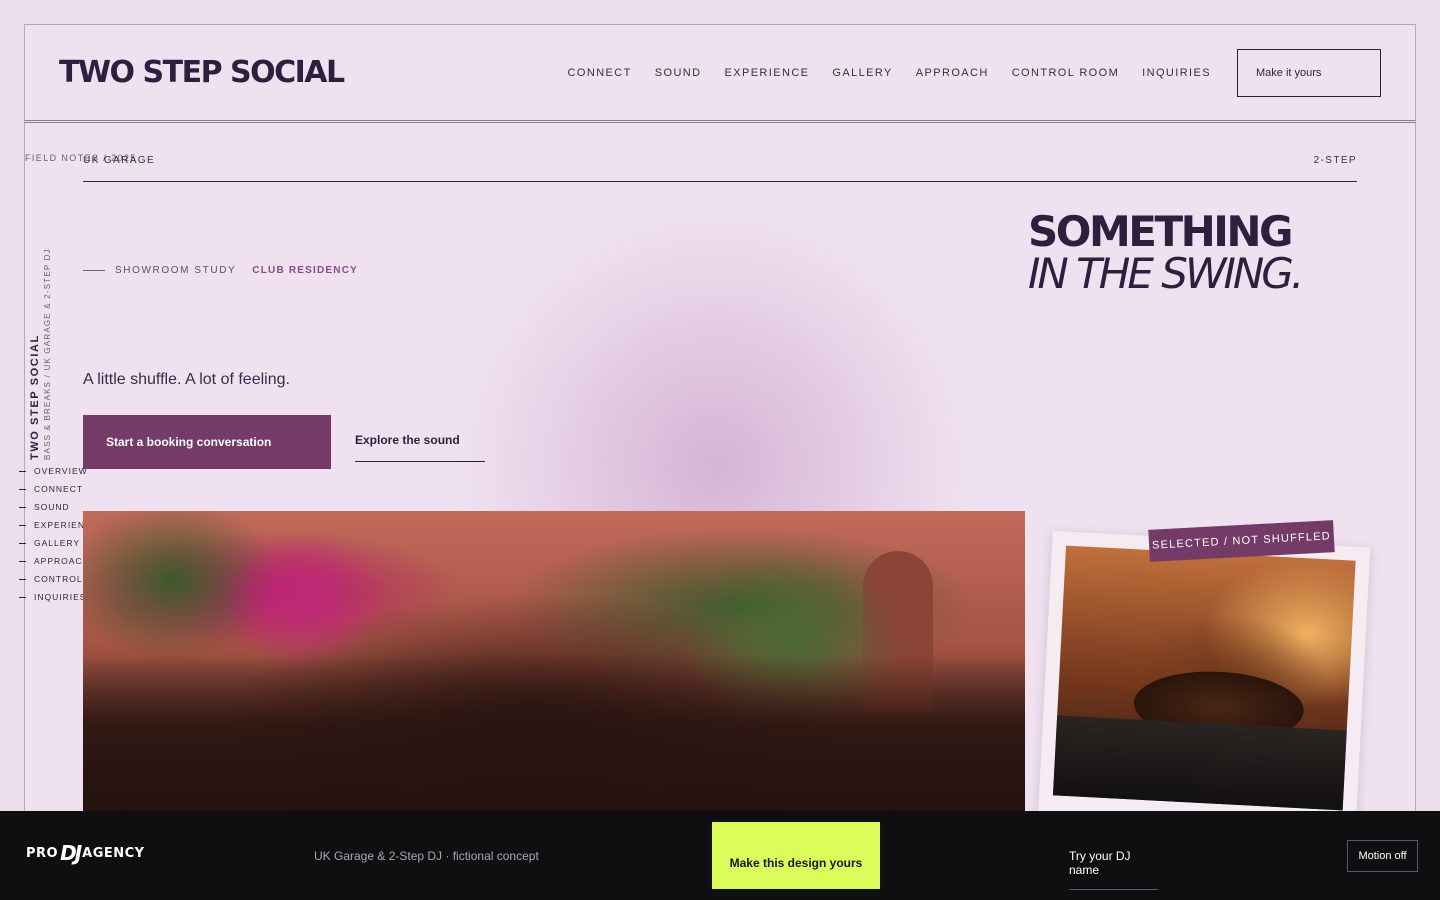  I want to click on logo-pro: PRO, so click(42, 853).